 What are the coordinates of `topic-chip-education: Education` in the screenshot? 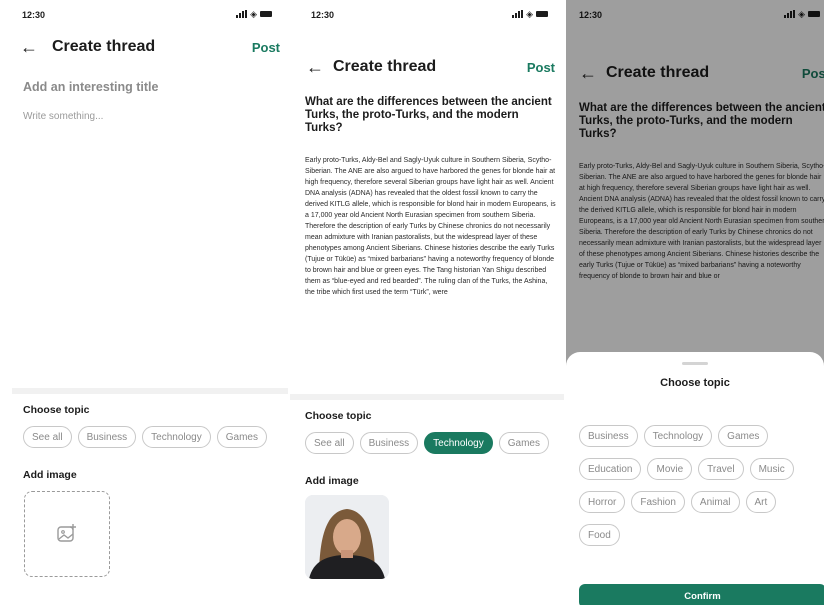 It's located at (610, 469).